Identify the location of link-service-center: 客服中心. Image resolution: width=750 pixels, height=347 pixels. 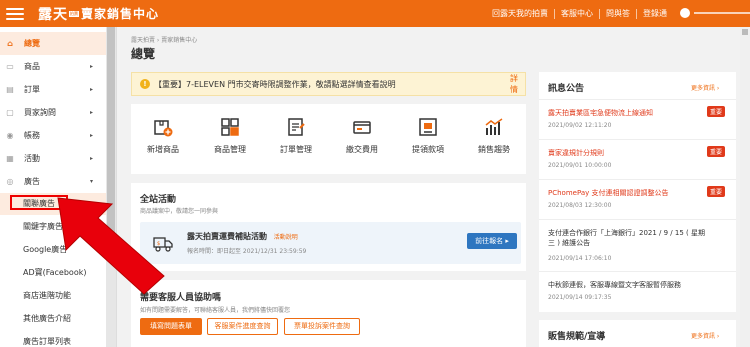
(577, 13).